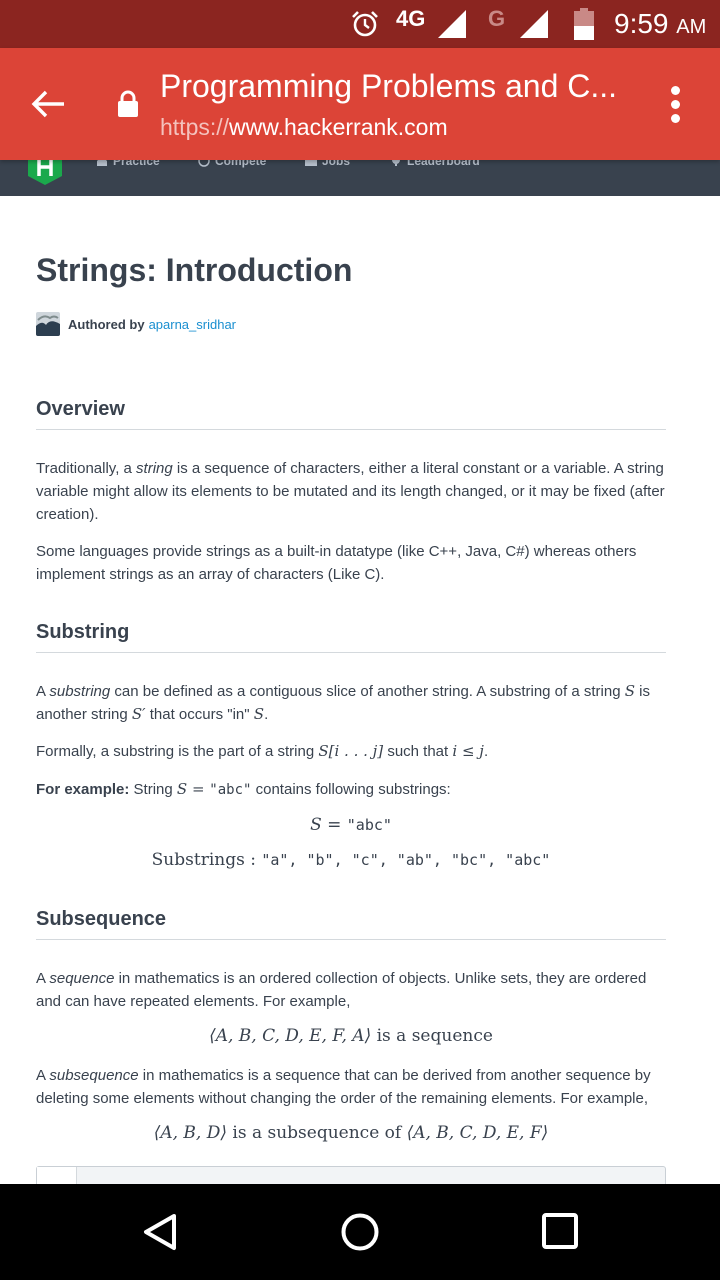 This screenshot has width=720, height=1280. What do you see at coordinates (192, 324) in the screenshot?
I see `author-link: aparna_sridhar` at bounding box center [192, 324].